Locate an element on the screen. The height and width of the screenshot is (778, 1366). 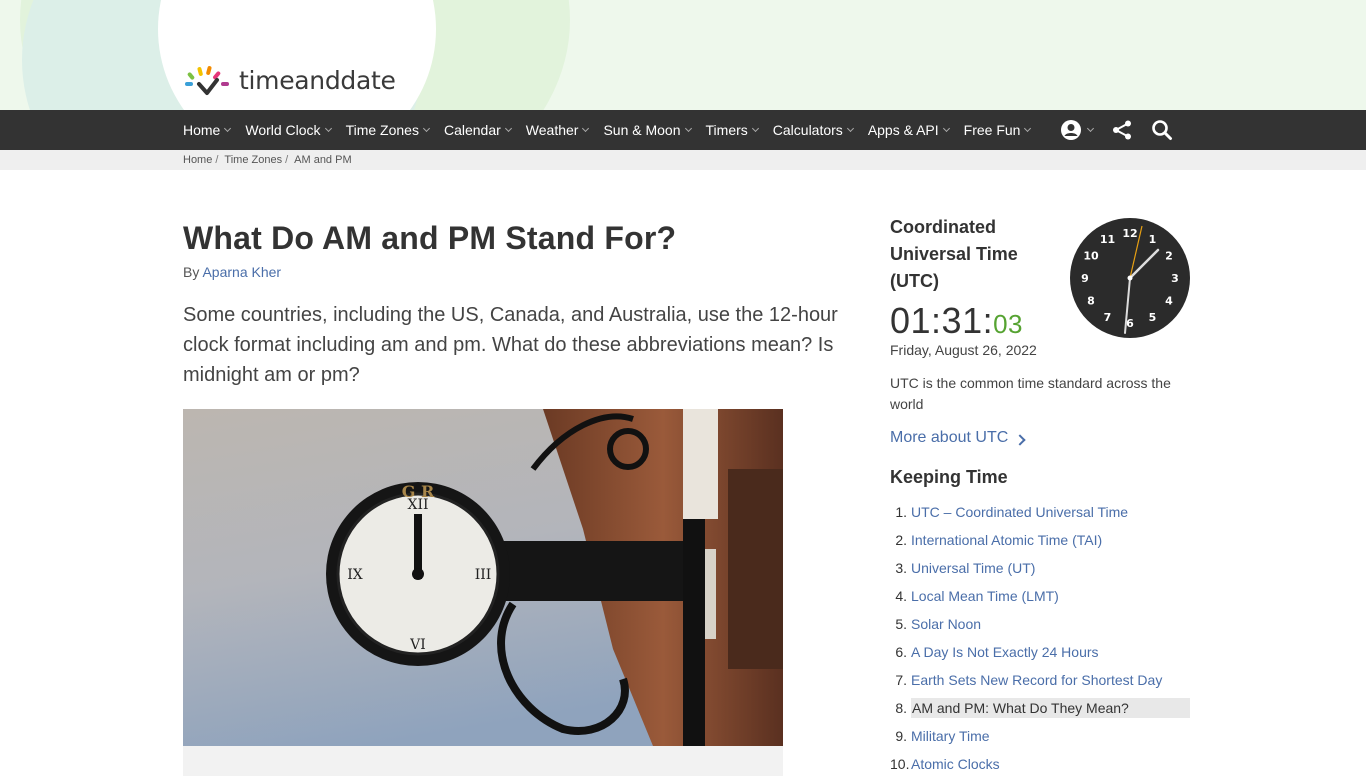
nav-label: Timers is located at coordinates (726, 130).